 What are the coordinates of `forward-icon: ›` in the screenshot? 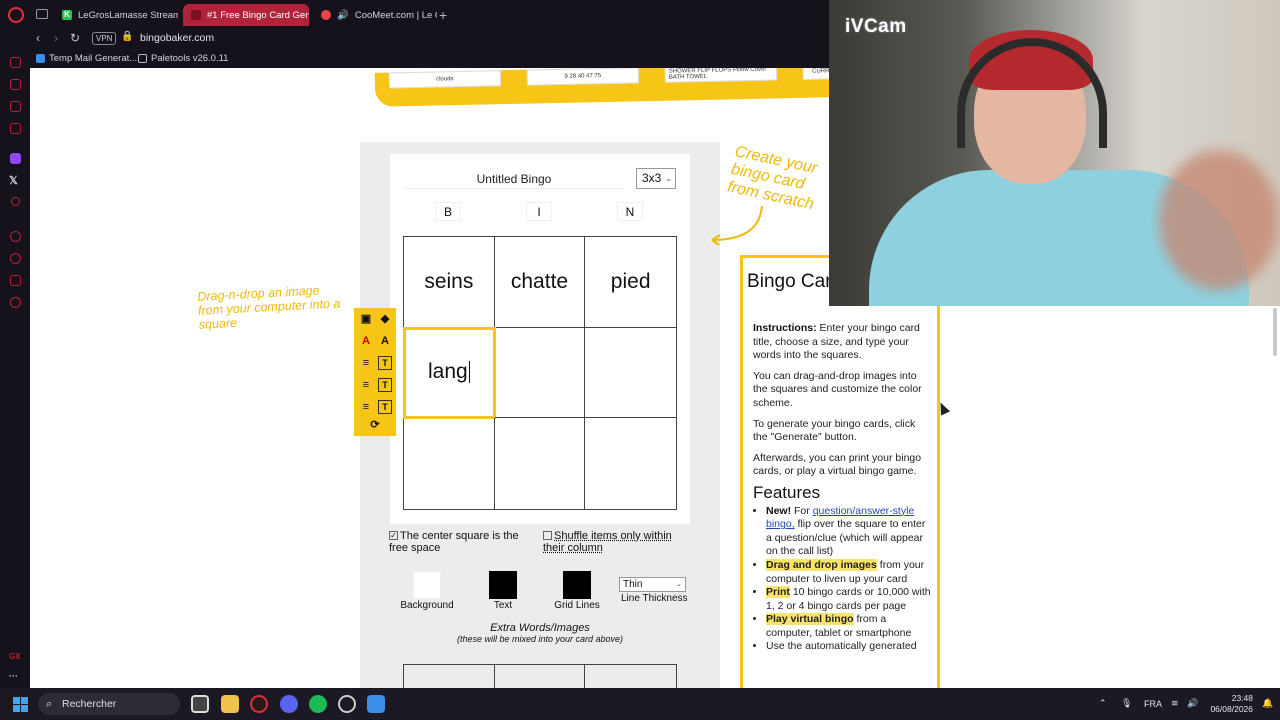 It's located at (56, 38).